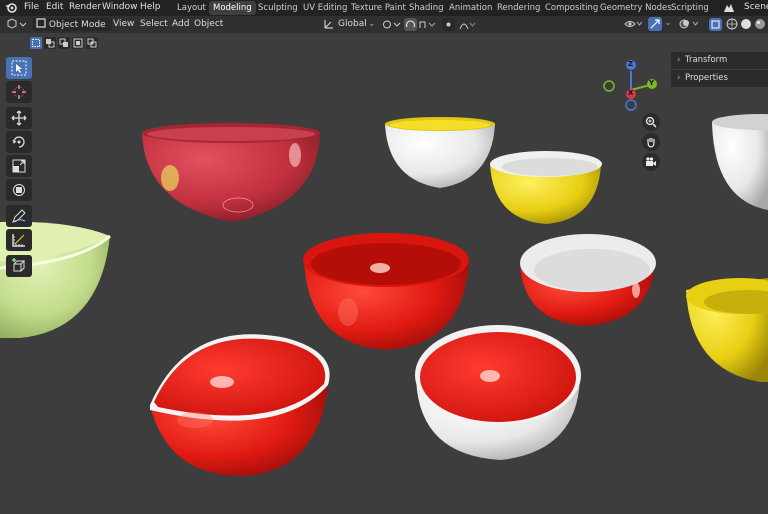 This screenshot has height=514, width=768. I want to click on tool-transform, so click(19, 190).